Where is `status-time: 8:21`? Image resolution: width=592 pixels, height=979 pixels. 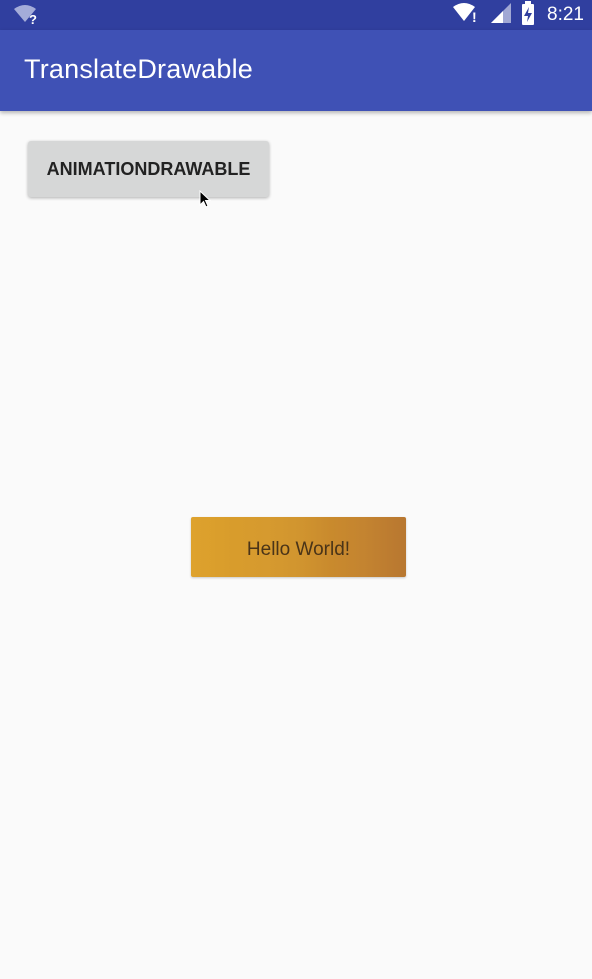 status-time: 8:21 is located at coordinates (565, 14).